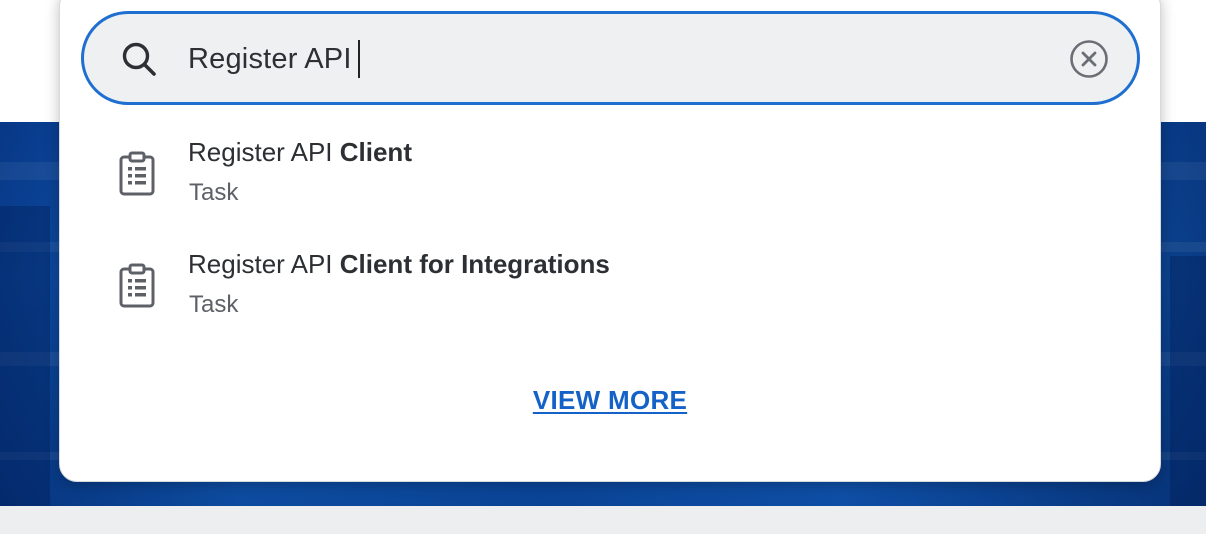 The height and width of the screenshot is (534, 1206). I want to click on view-more-container: VIEW MORE, so click(610, 400).